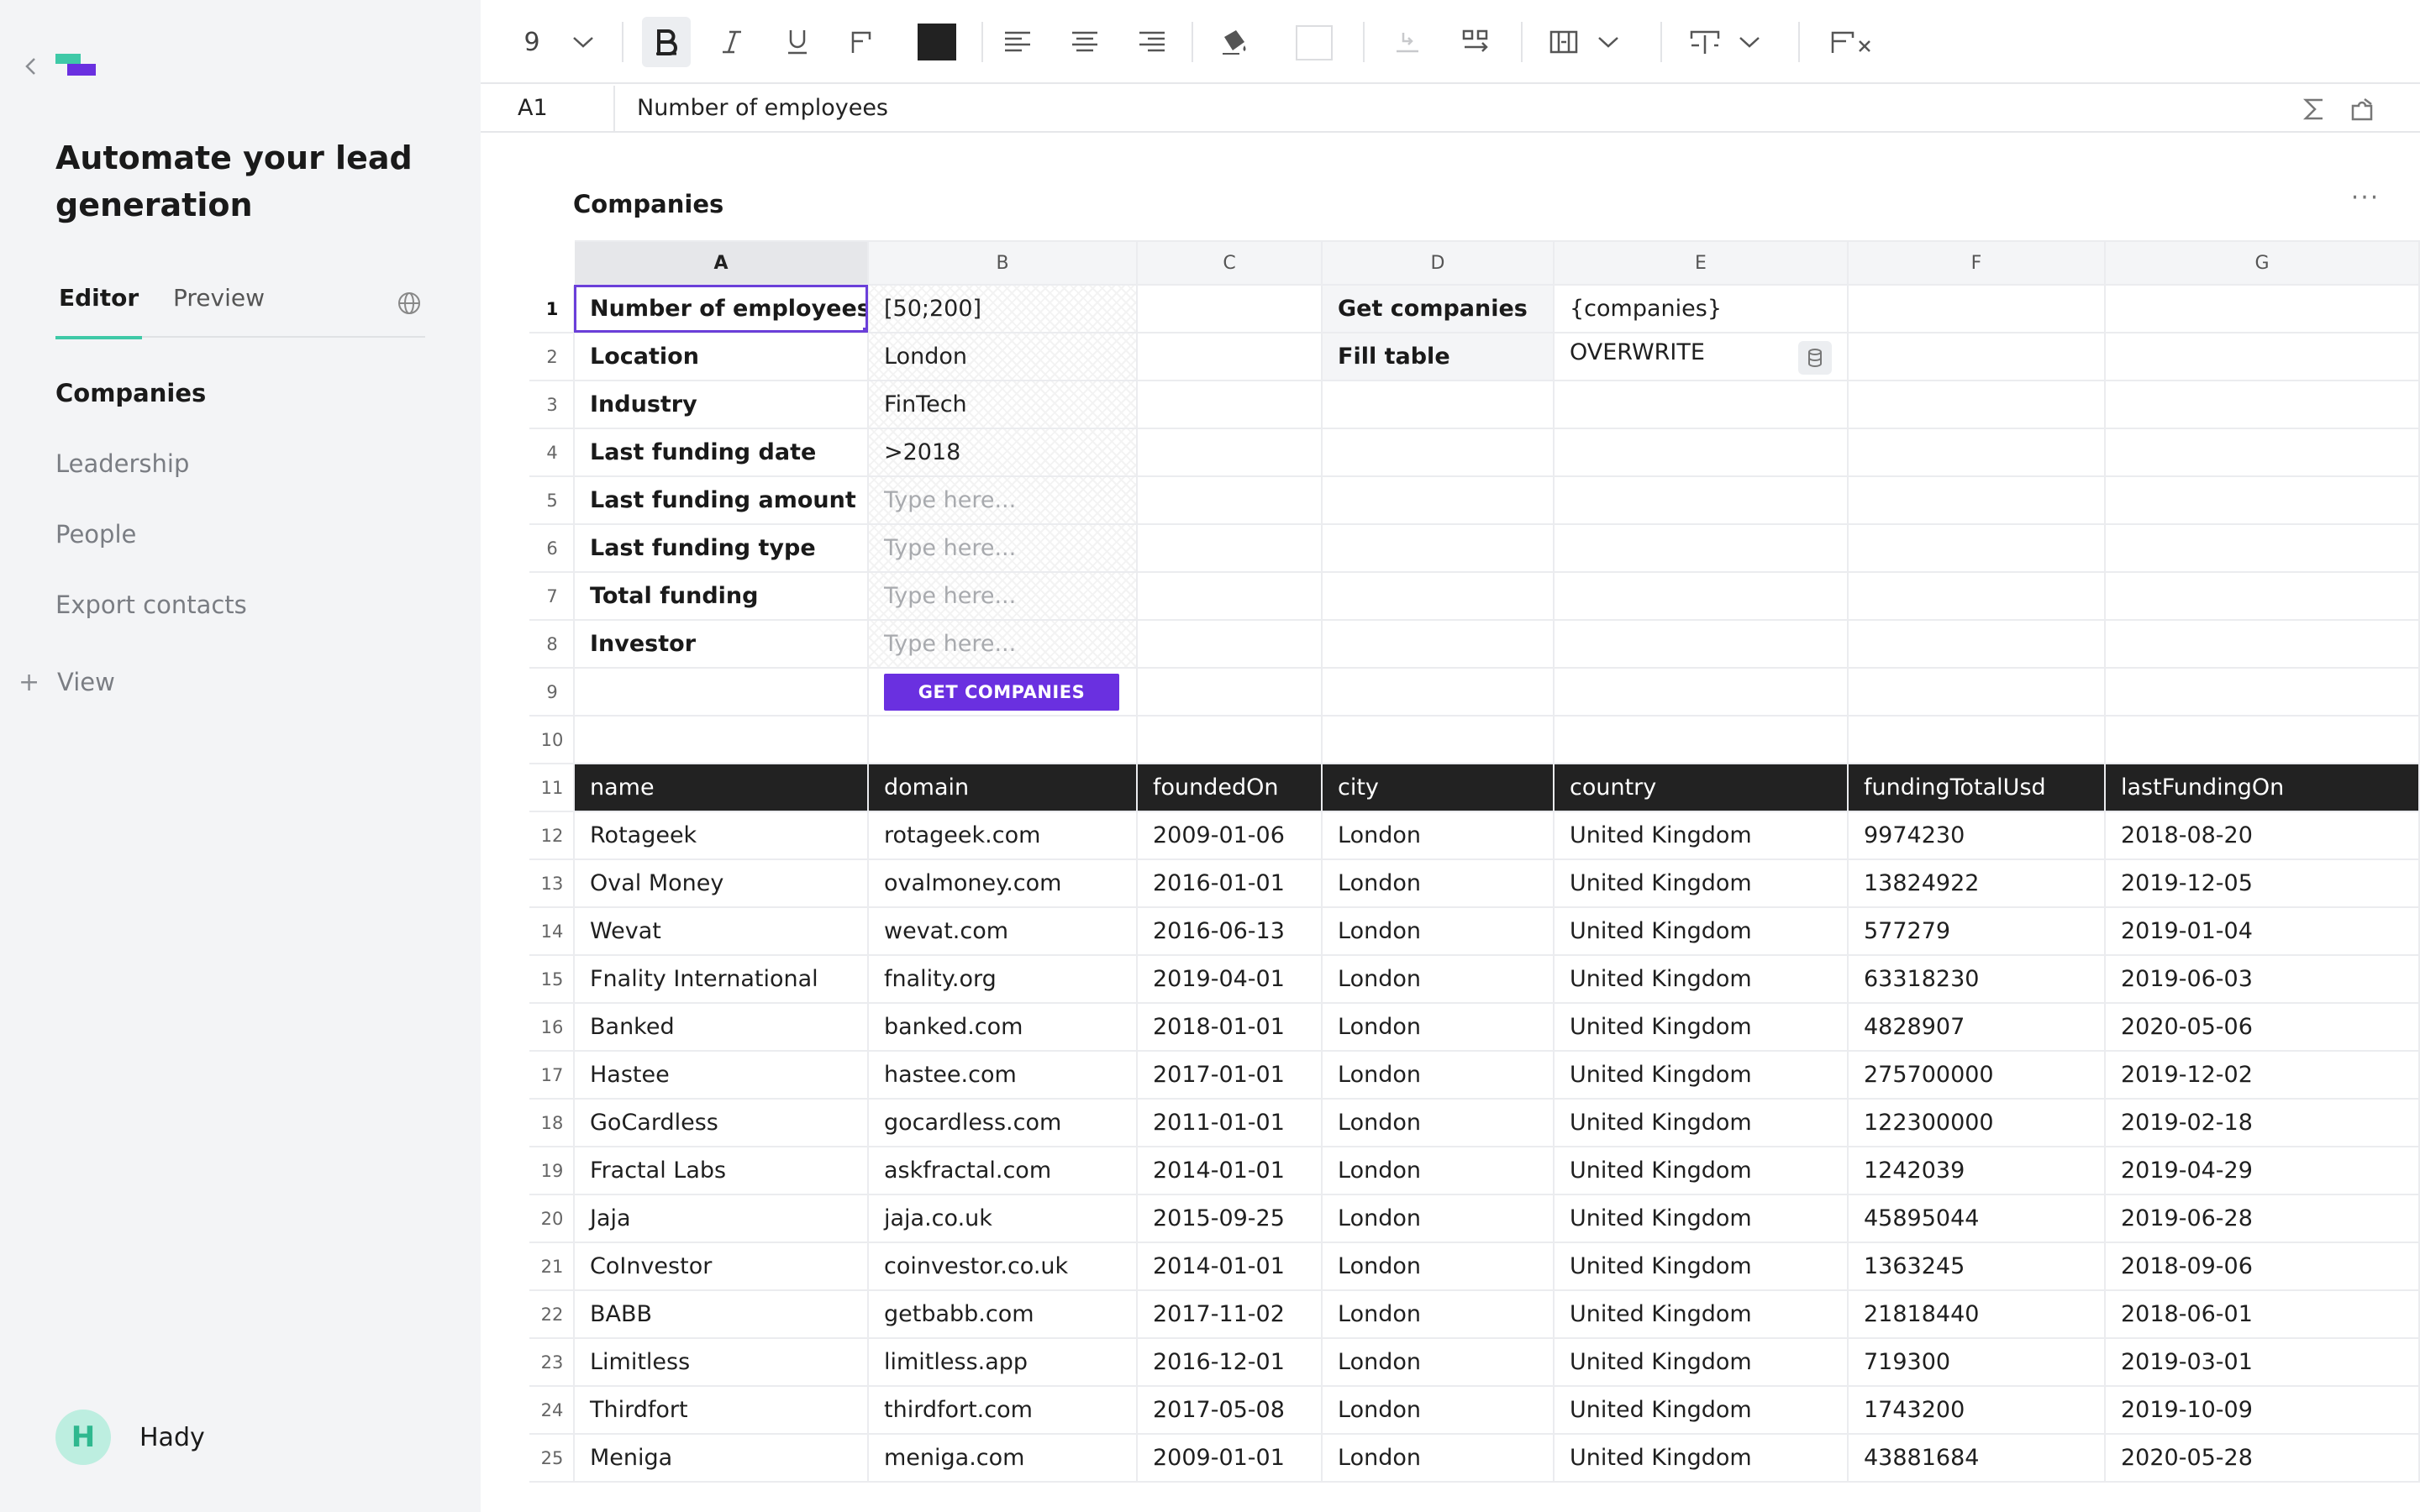  What do you see at coordinates (1977, 692) in the screenshot?
I see `cell-f9` at bounding box center [1977, 692].